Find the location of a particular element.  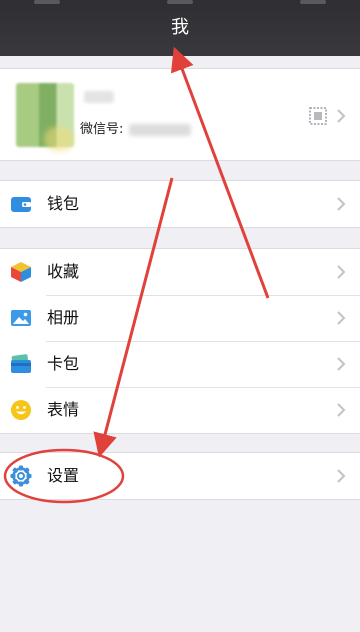

profile-name-redacted is located at coordinates (99, 97).